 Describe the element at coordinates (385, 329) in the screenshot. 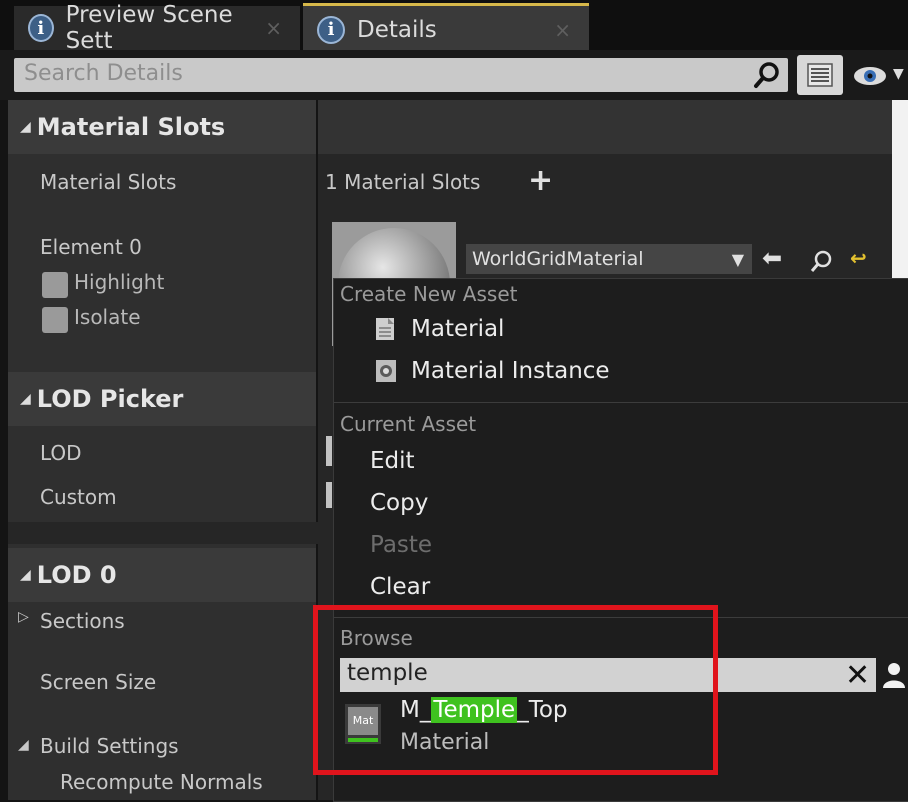

I see `material-asset-icon` at that location.